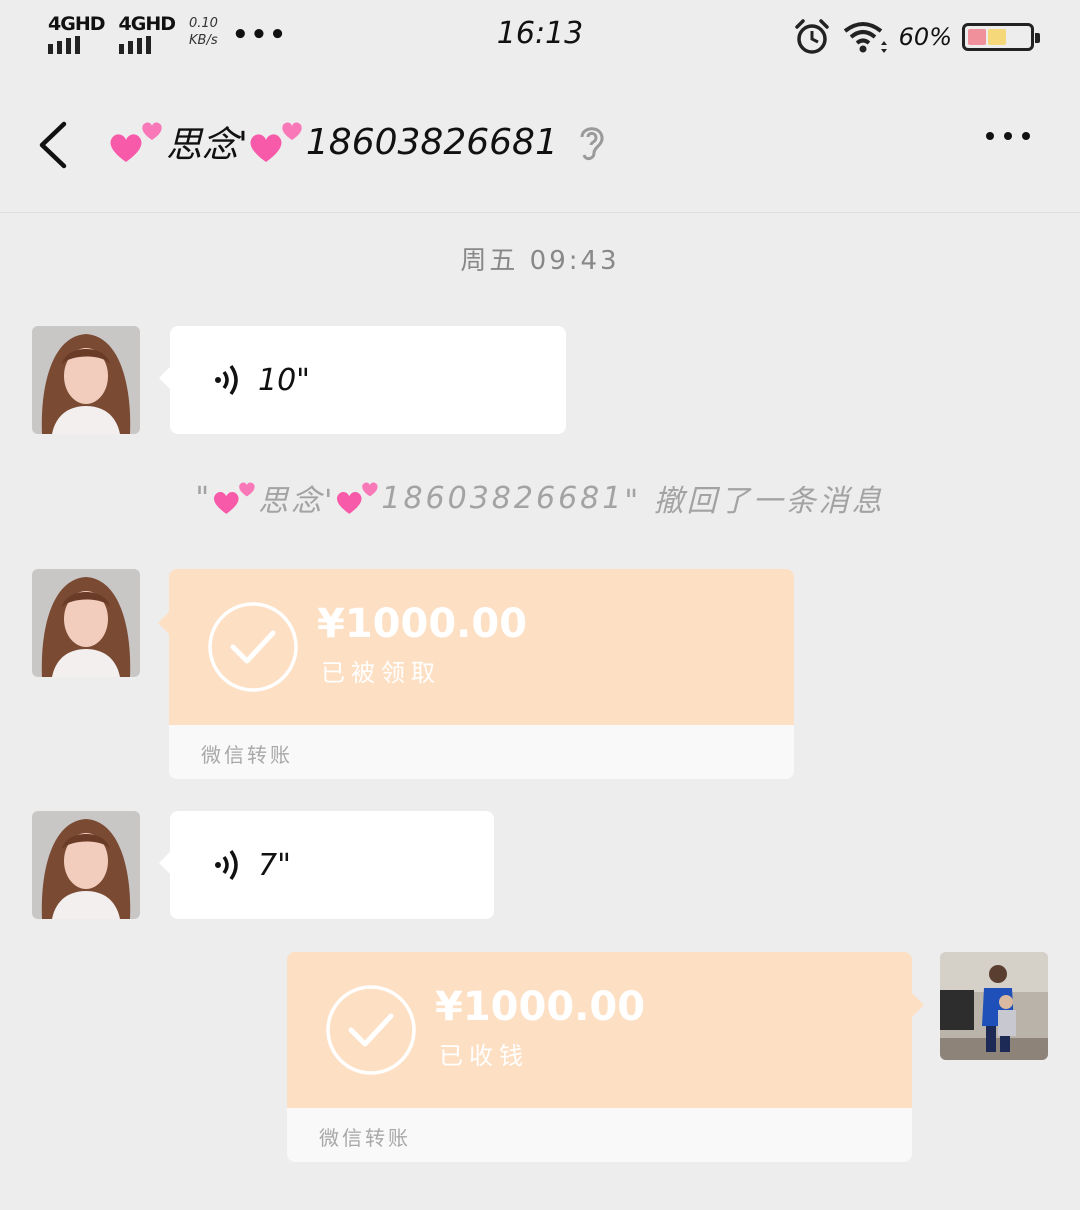 This screenshot has height=1210, width=1080. Describe the element at coordinates (284, 380) in the screenshot. I see `voice-duration: 10"` at that location.